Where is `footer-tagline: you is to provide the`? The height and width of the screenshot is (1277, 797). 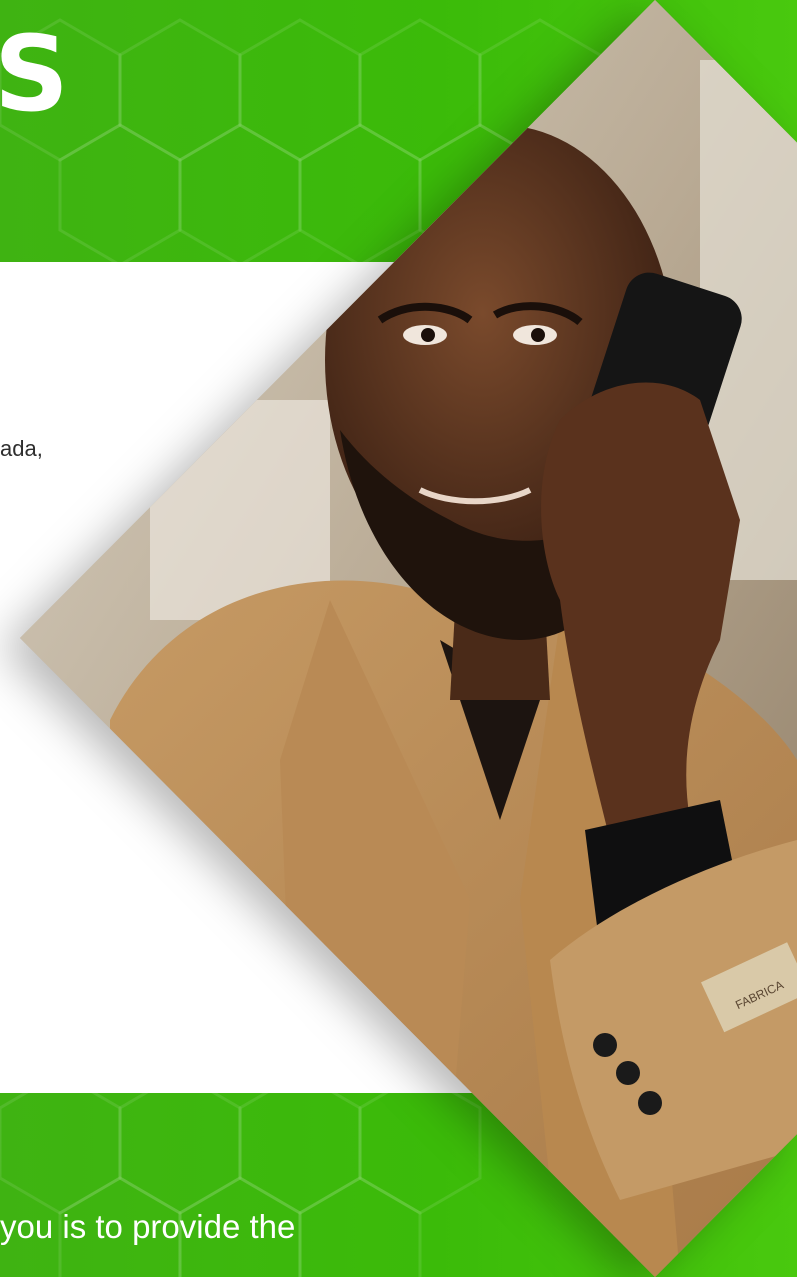 footer-tagline: you is to provide the is located at coordinates (148, 1226).